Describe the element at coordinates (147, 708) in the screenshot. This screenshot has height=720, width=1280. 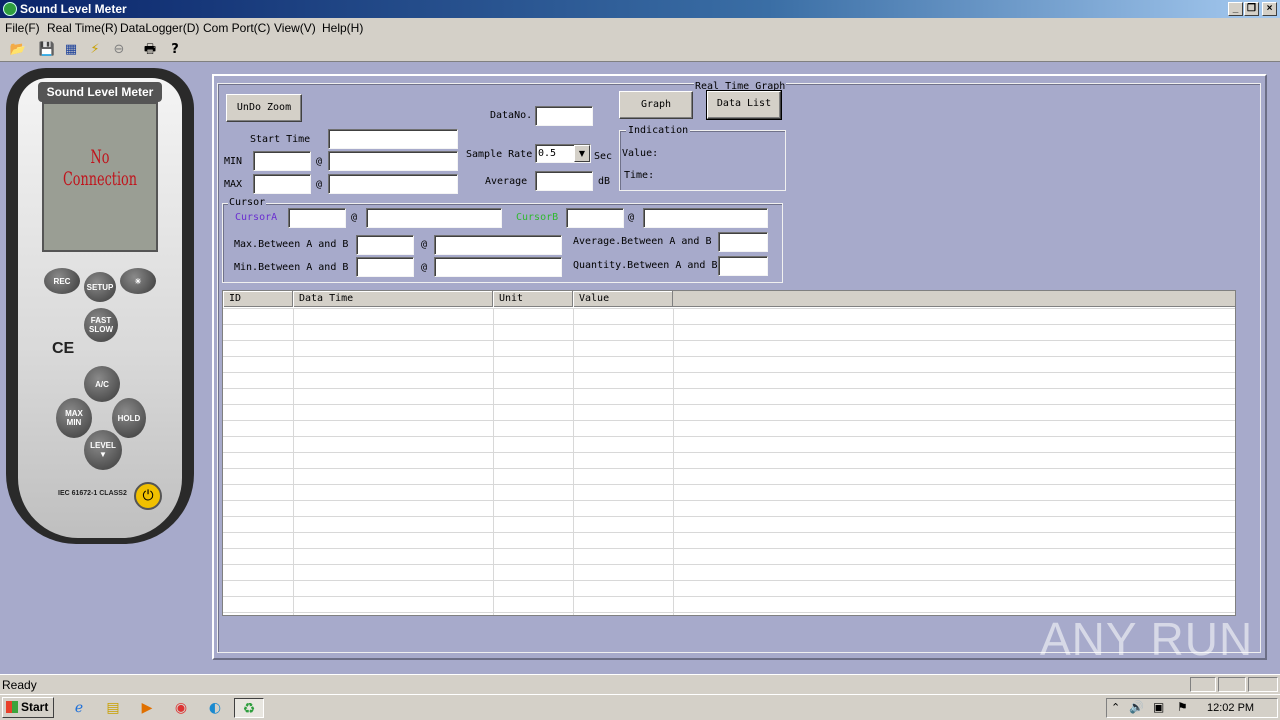
I see `media-player-icon: ▶` at that location.